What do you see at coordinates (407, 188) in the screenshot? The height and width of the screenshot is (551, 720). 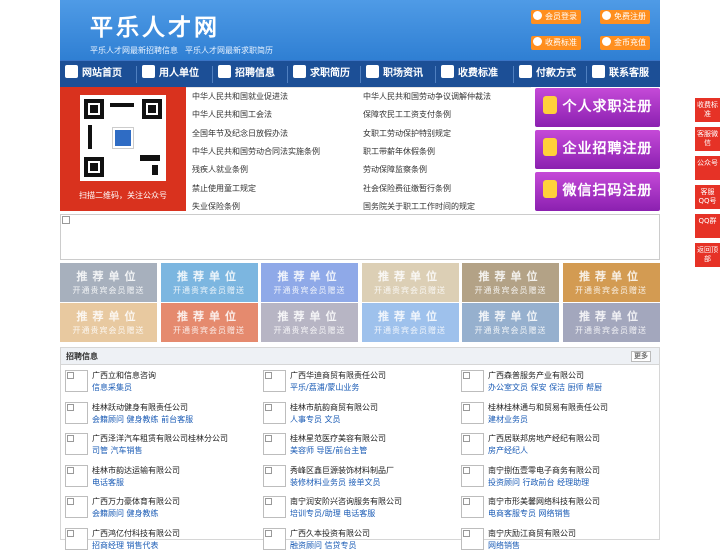 I see `law-link: 社会保险费征缴暂行条例` at bounding box center [407, 188].